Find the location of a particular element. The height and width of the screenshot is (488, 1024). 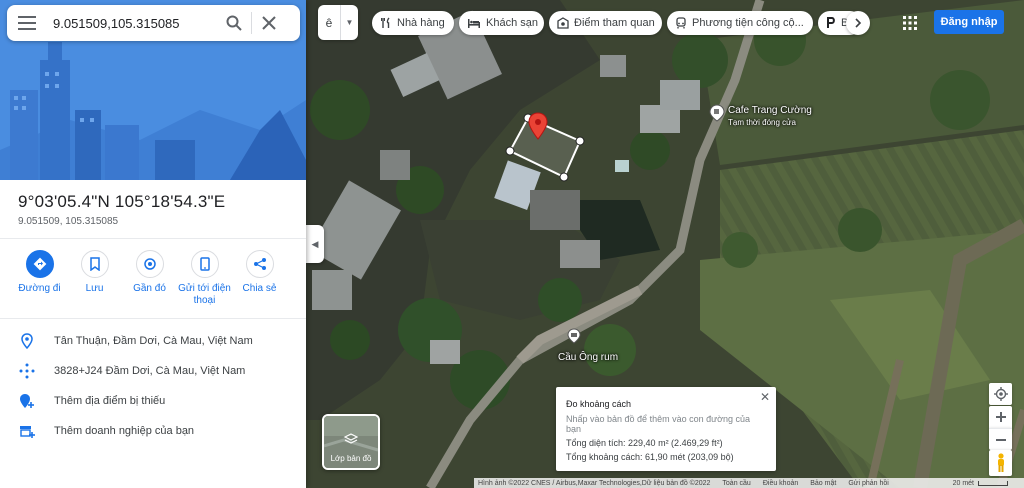

measure-distance: Tổng khoảng cách: 61,90 mét (203,09 bộ) is located at coordinates (650, 457).